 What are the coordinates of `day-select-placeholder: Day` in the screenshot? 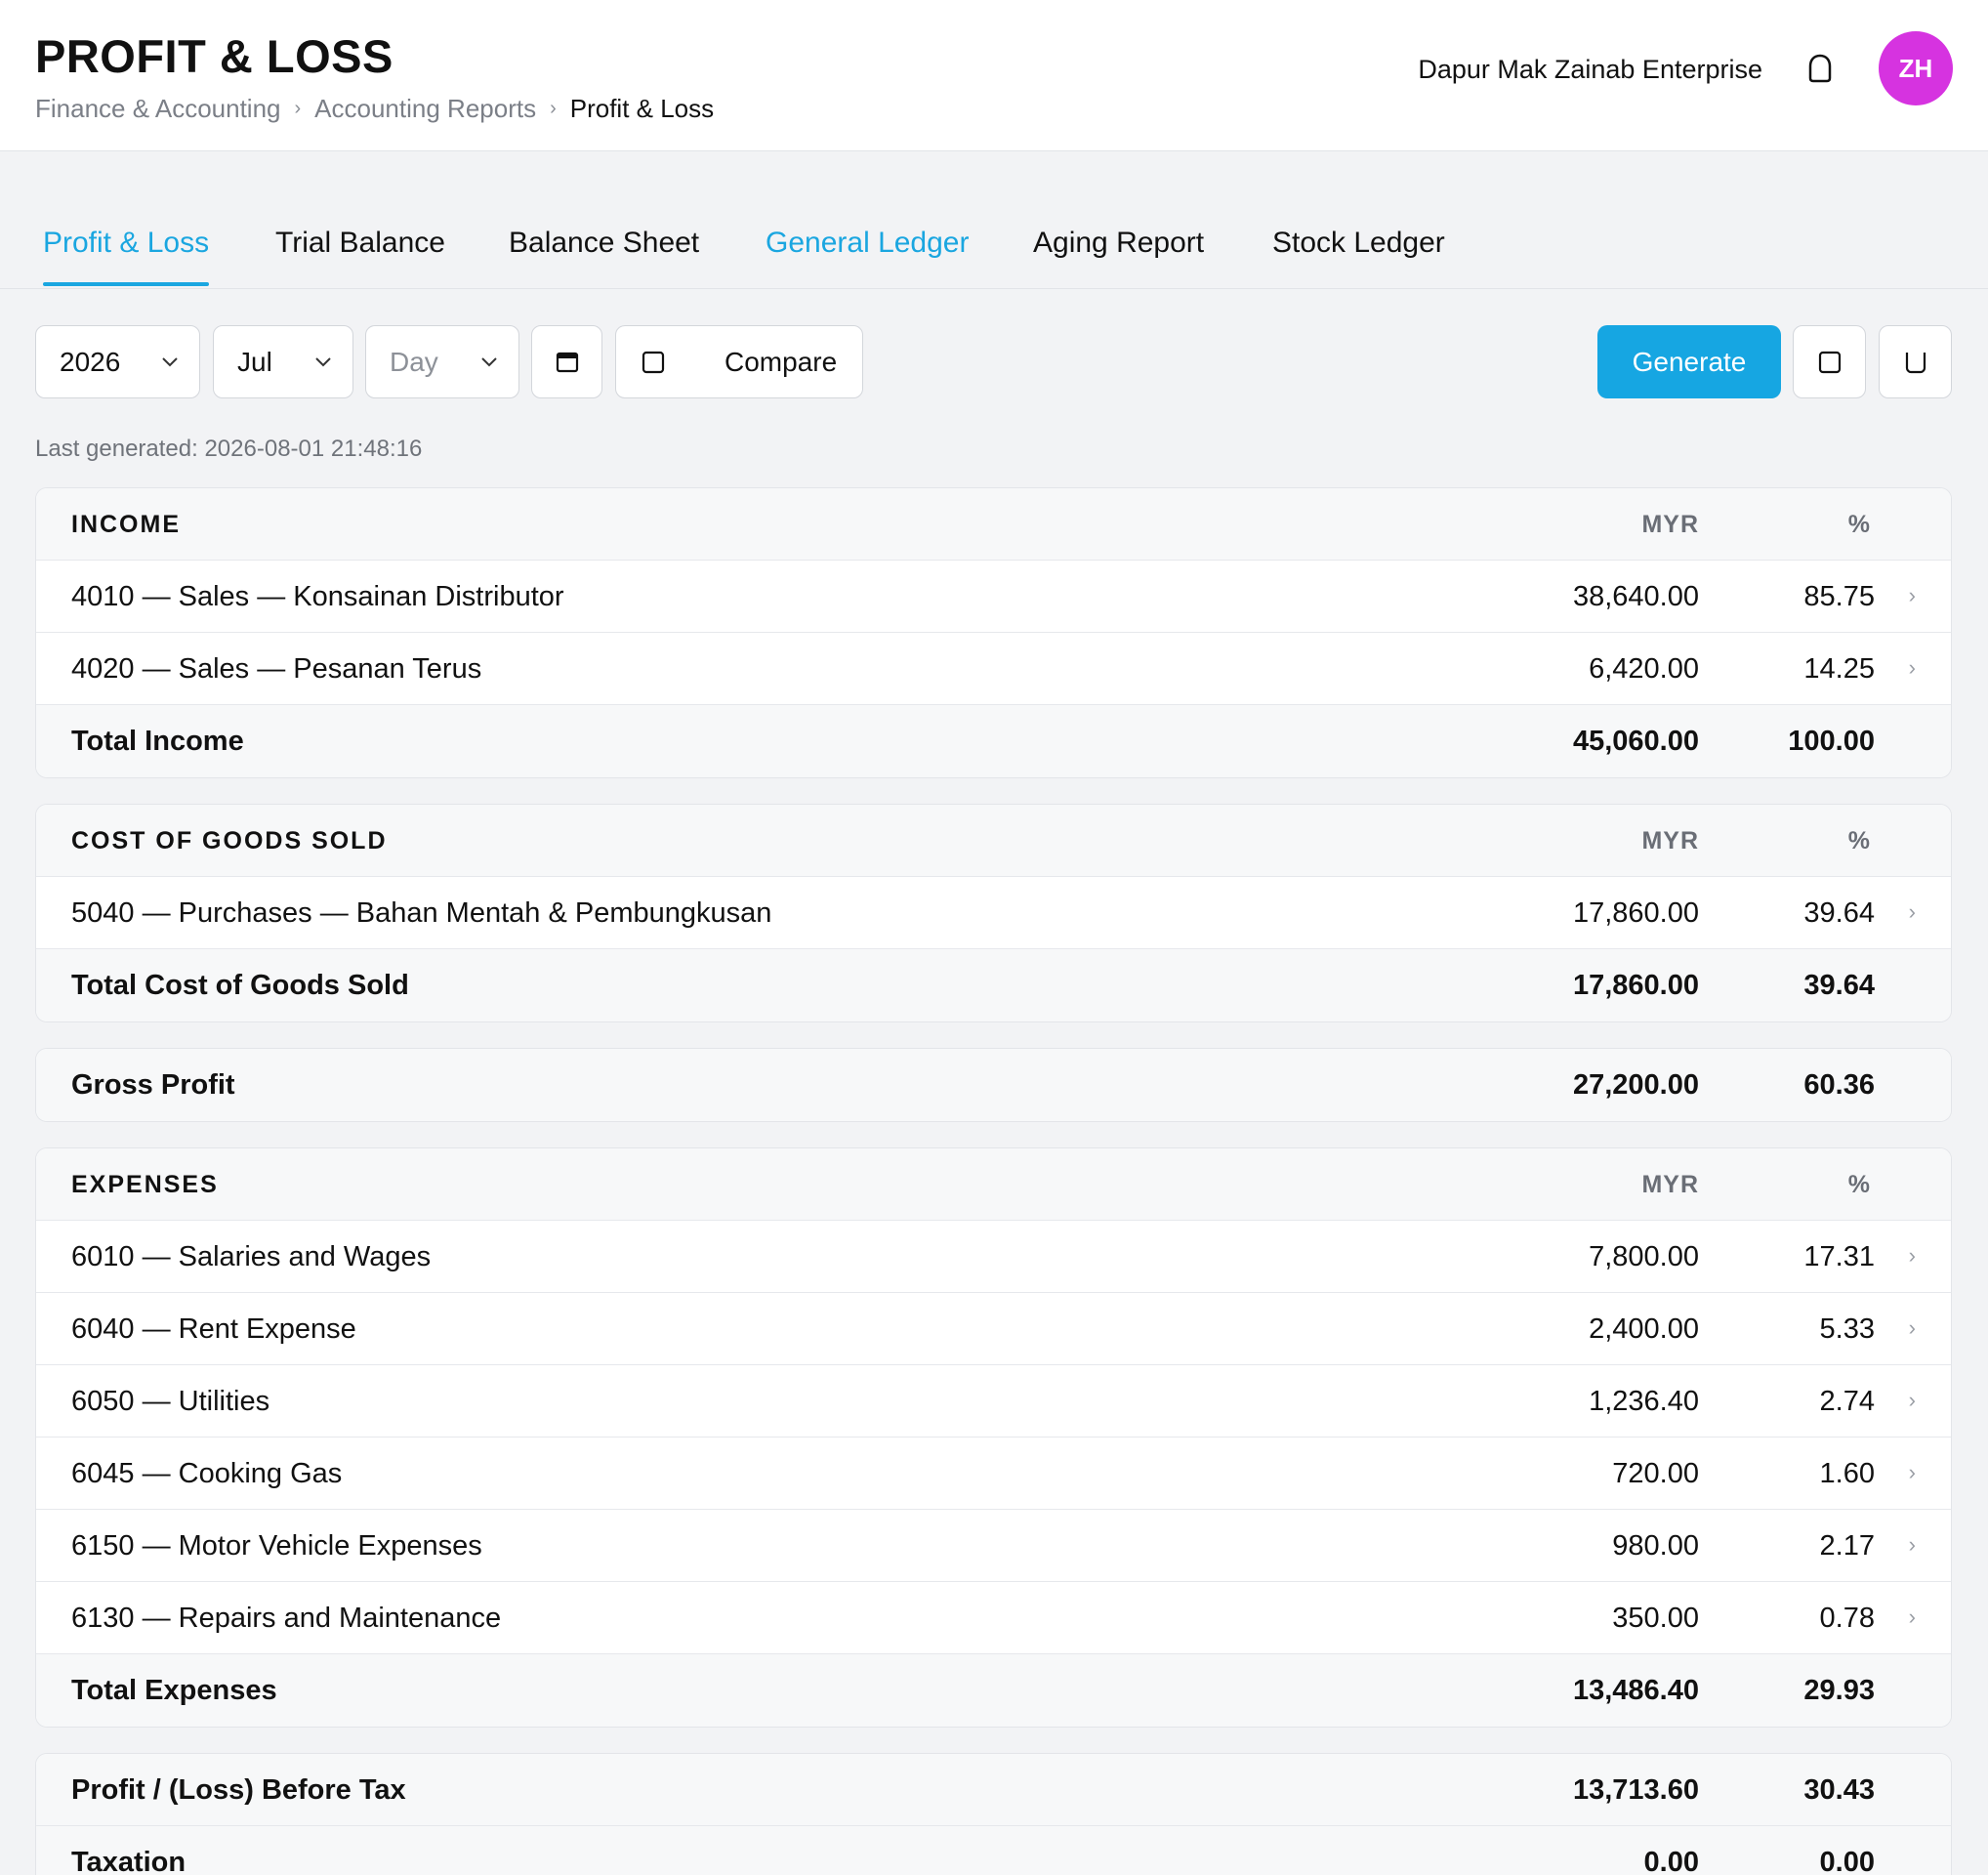 It's located at (414, 361).